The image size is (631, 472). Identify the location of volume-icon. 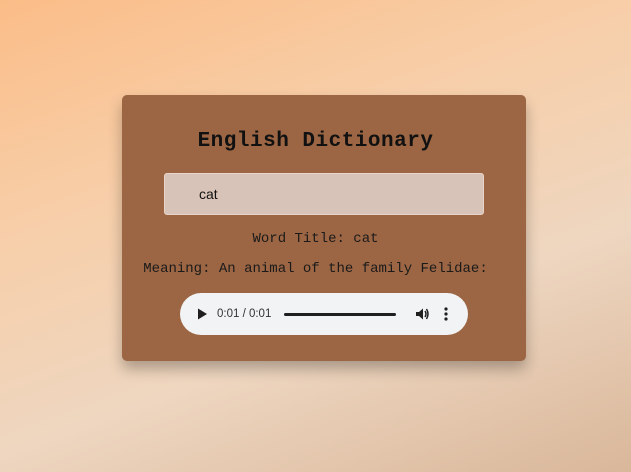
(422, 314).